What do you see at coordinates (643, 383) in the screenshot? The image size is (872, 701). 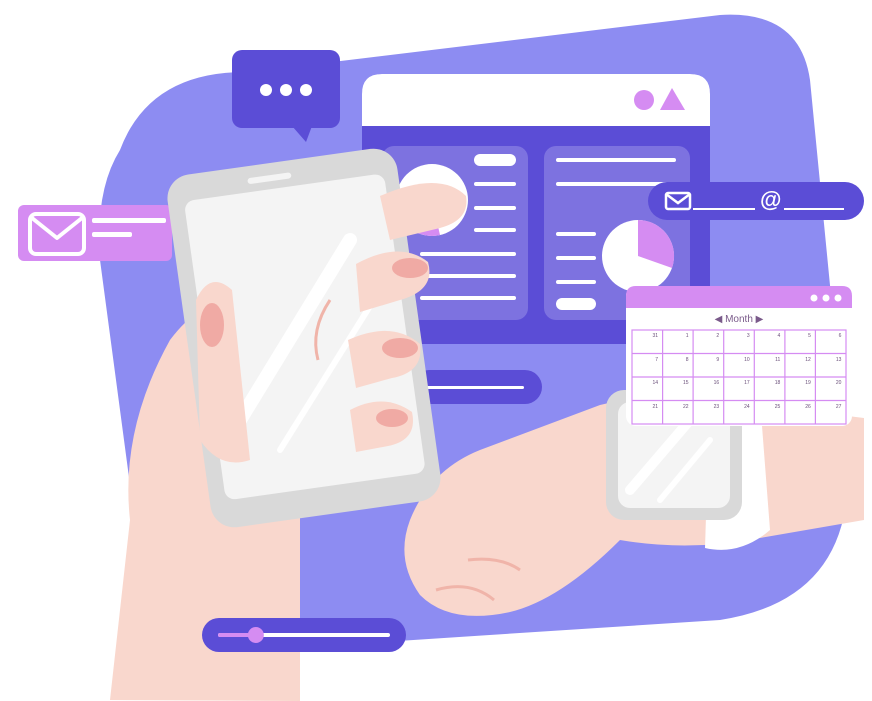 I see `calendar-day-cell: 14` at bounding box center [643, 383].